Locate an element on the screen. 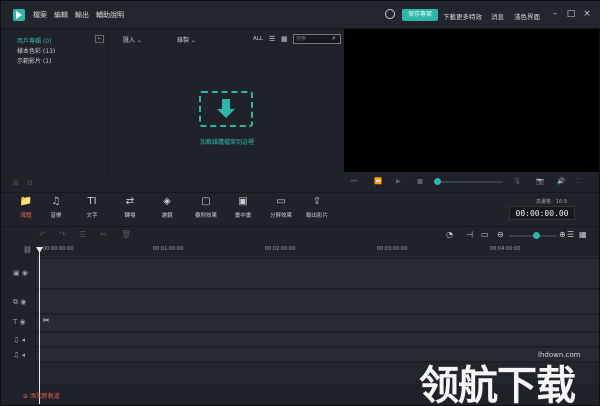 The image size is (600, 406). import-dropdown: 匯入 ⌄ is located at coordinates (132, 39).